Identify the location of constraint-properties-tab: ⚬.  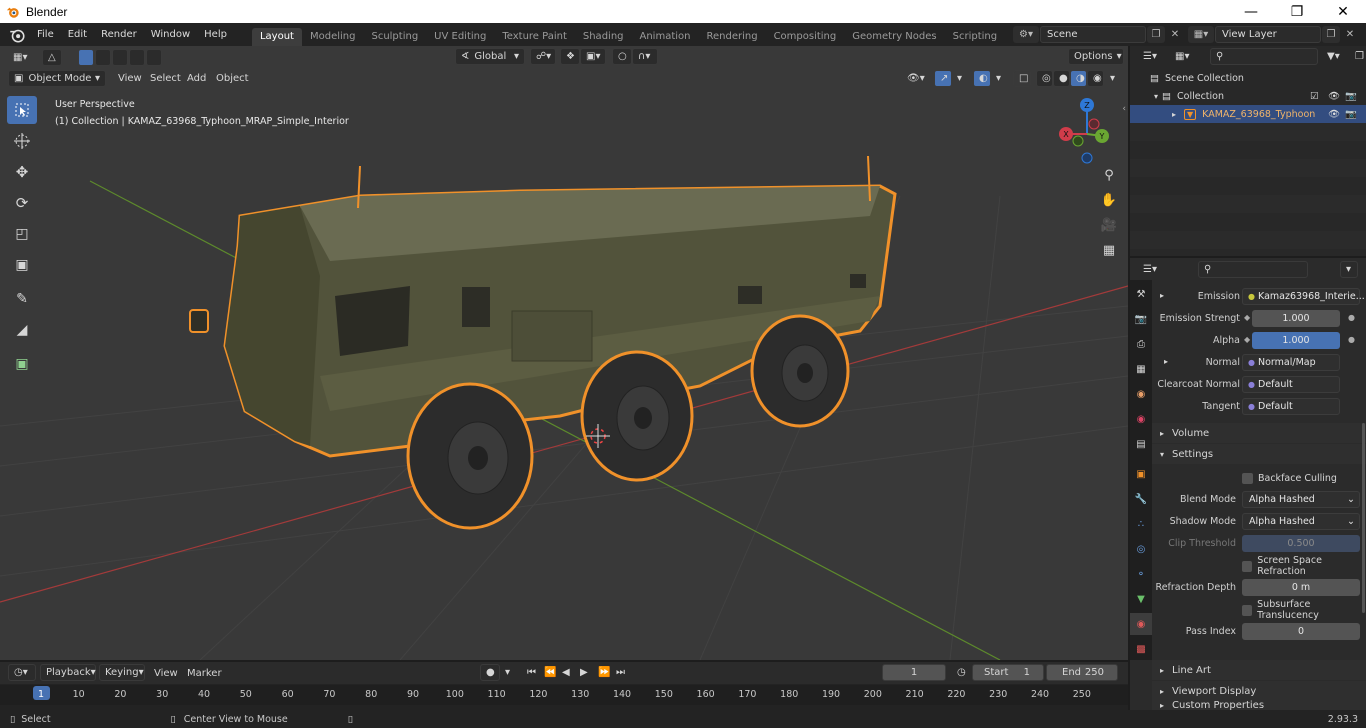
(1141, 574).